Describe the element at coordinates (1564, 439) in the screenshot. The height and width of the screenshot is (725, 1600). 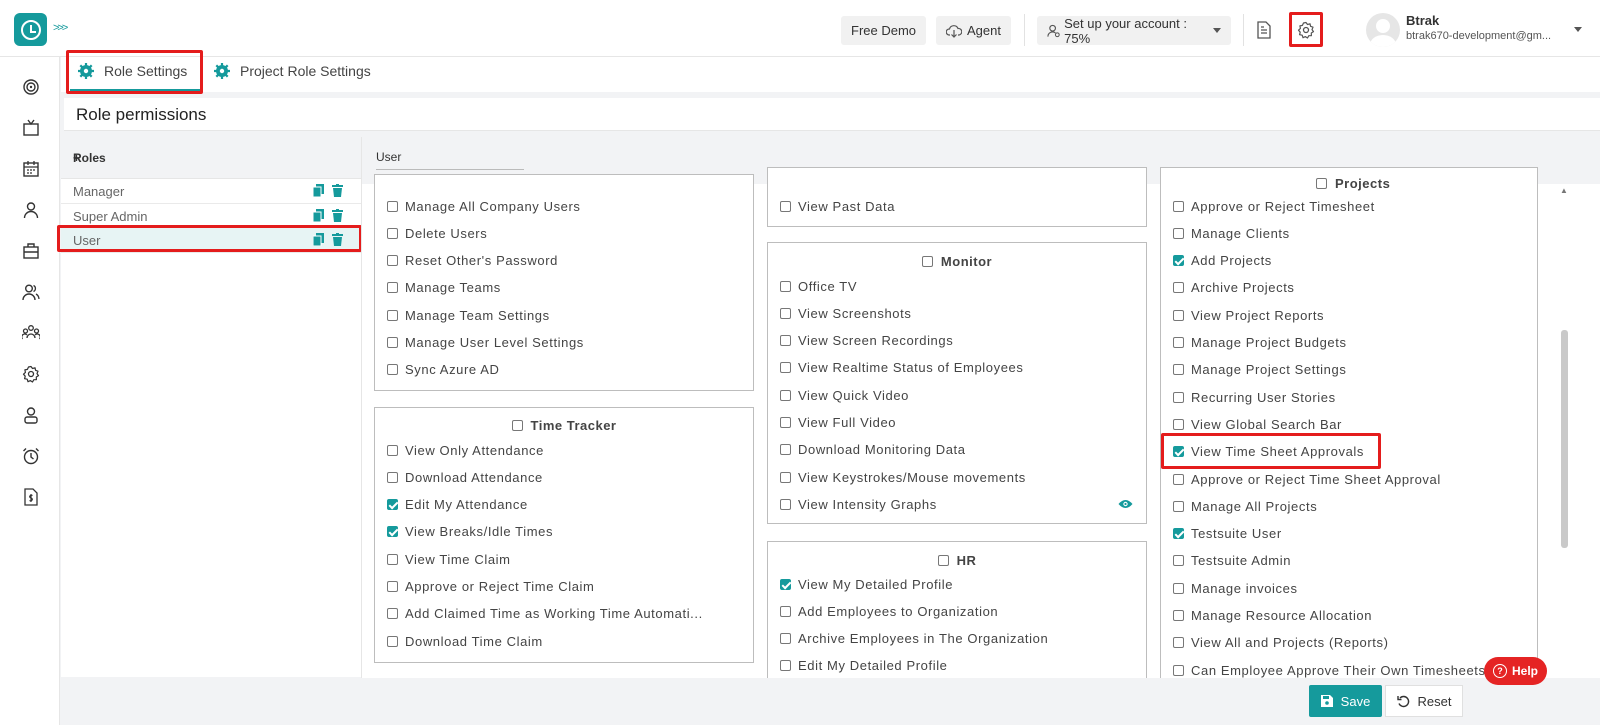
I see `scrollbar-thumb` at that location.